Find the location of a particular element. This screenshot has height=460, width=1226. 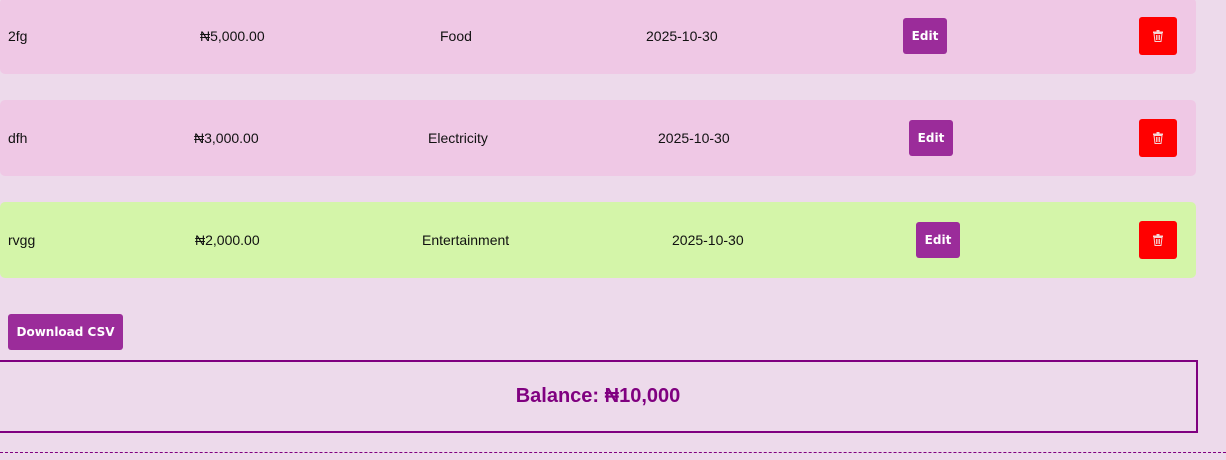

balance-text: Balance: ₦10,000 is located at coordinates (598, 396).